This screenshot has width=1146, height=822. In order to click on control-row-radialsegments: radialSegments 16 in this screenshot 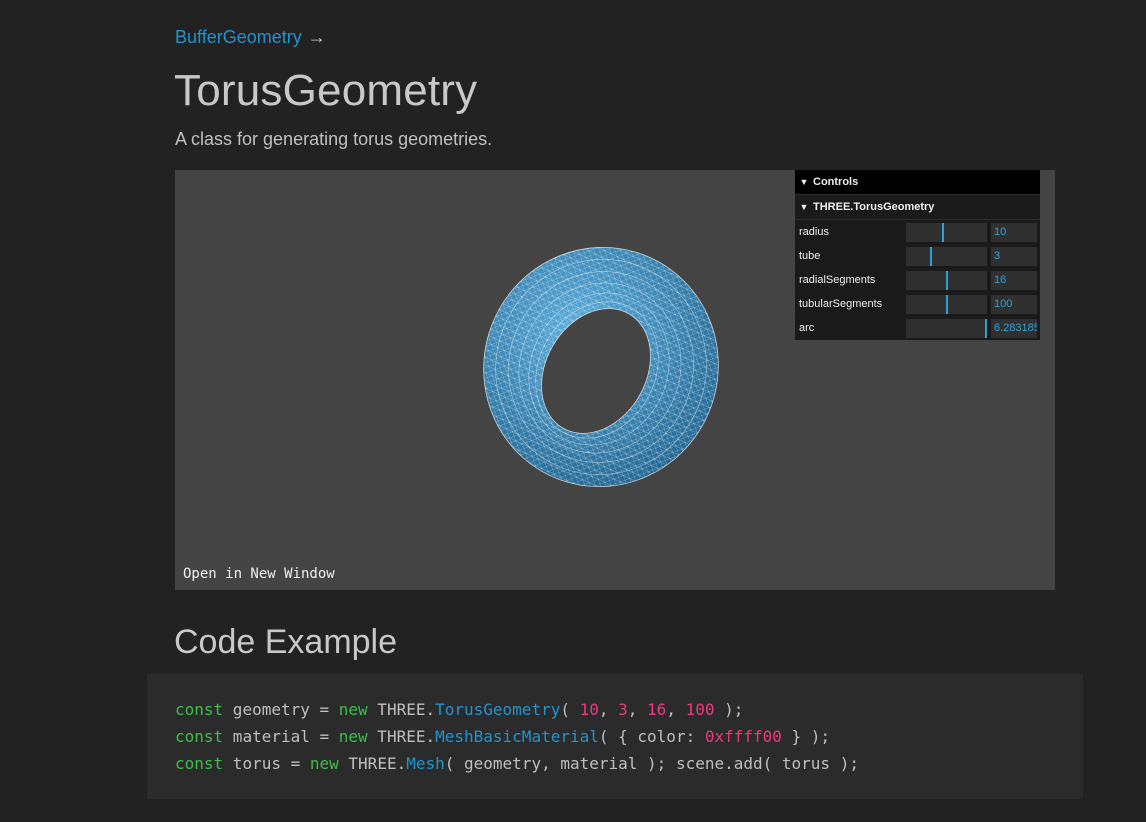, I will do `click(917, 280)`.